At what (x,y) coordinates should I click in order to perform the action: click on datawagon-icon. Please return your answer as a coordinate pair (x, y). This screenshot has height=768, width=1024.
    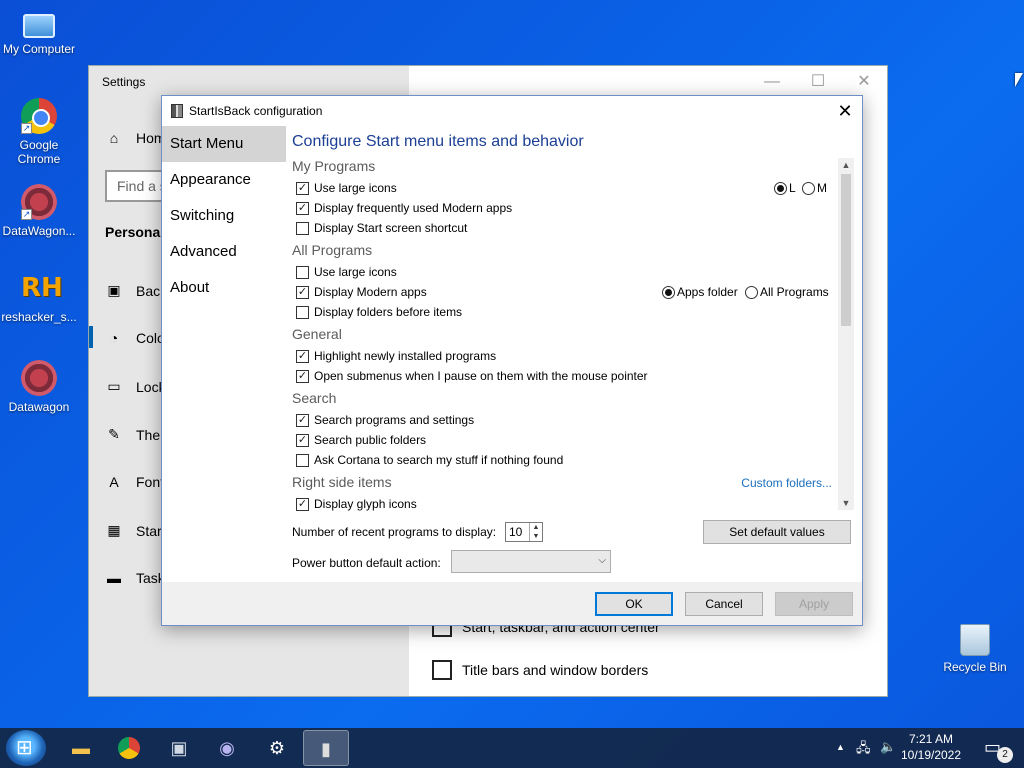
    Looking at the image, I should click on (39, 378).